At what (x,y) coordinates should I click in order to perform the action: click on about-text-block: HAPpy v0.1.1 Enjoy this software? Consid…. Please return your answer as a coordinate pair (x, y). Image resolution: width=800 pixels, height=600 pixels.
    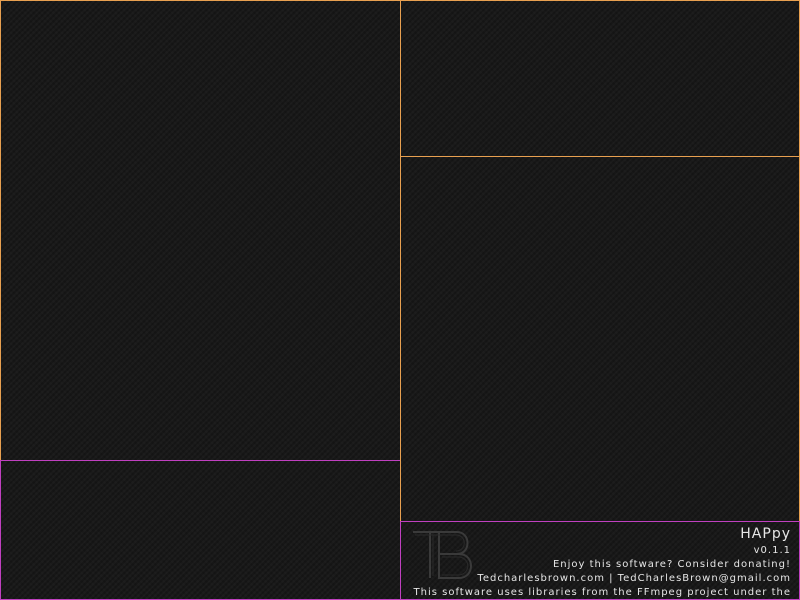
    Looking at the image, I should click on (596, 562).